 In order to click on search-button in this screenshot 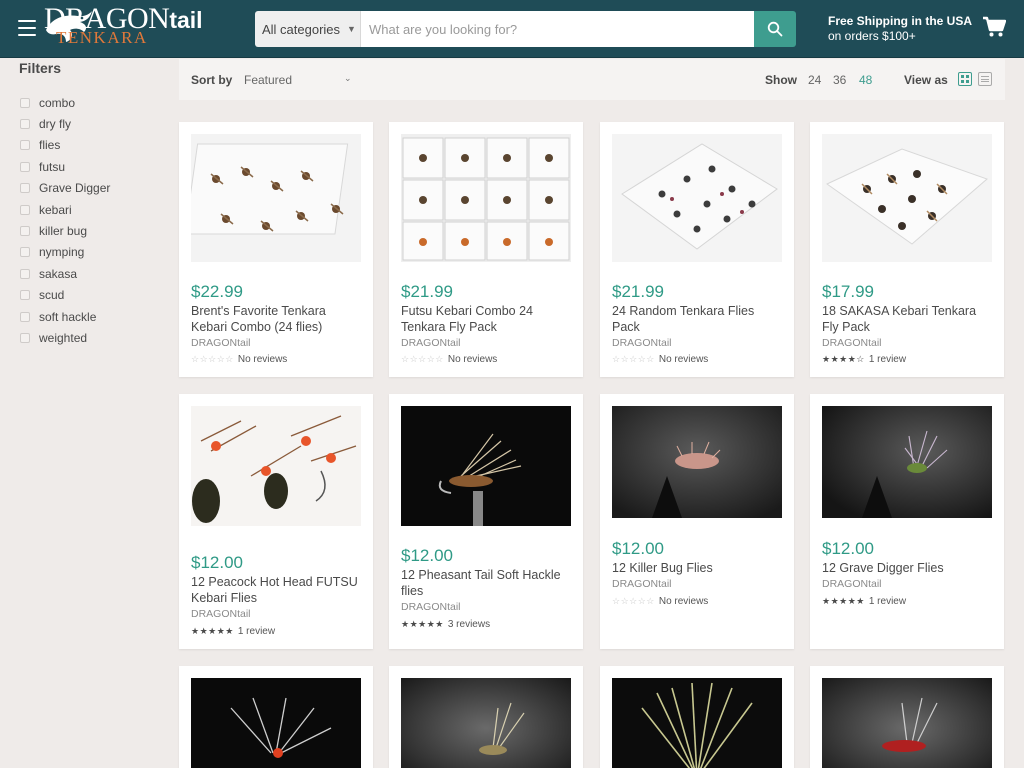, I will do `click(775, 29)`.